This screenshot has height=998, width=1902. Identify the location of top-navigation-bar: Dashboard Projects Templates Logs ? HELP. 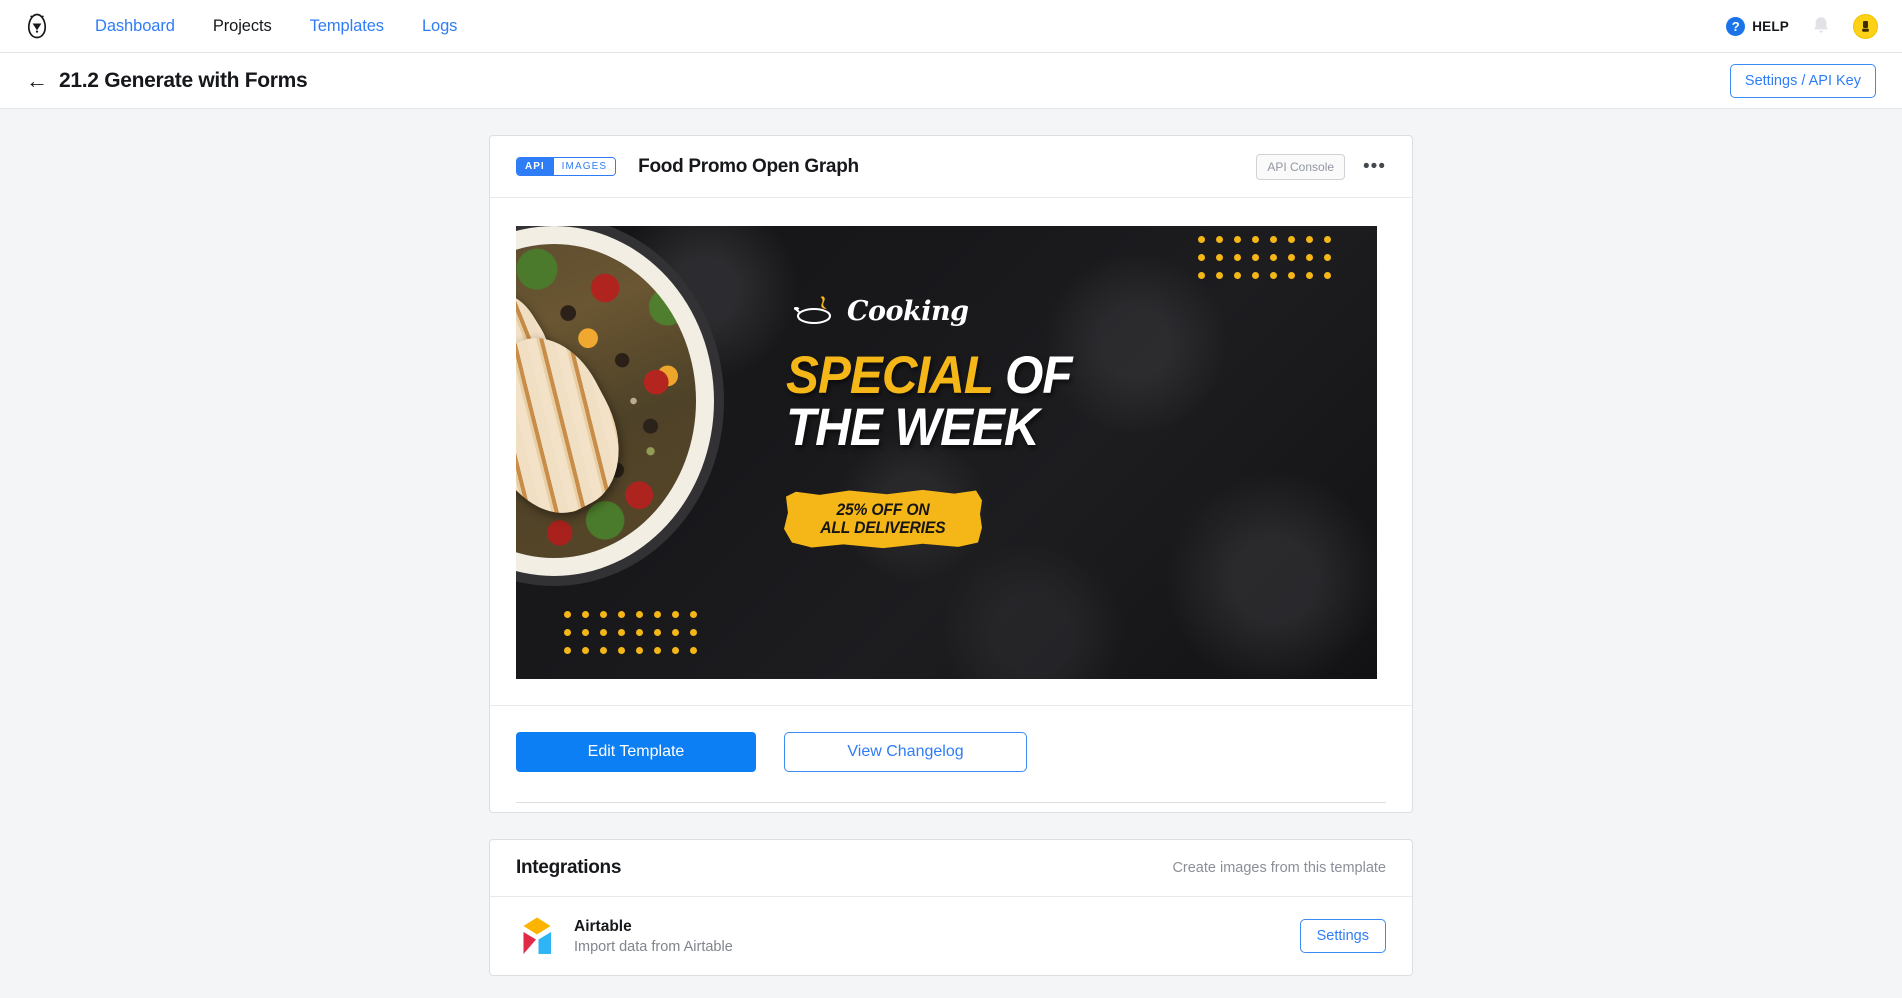
(951, 26).